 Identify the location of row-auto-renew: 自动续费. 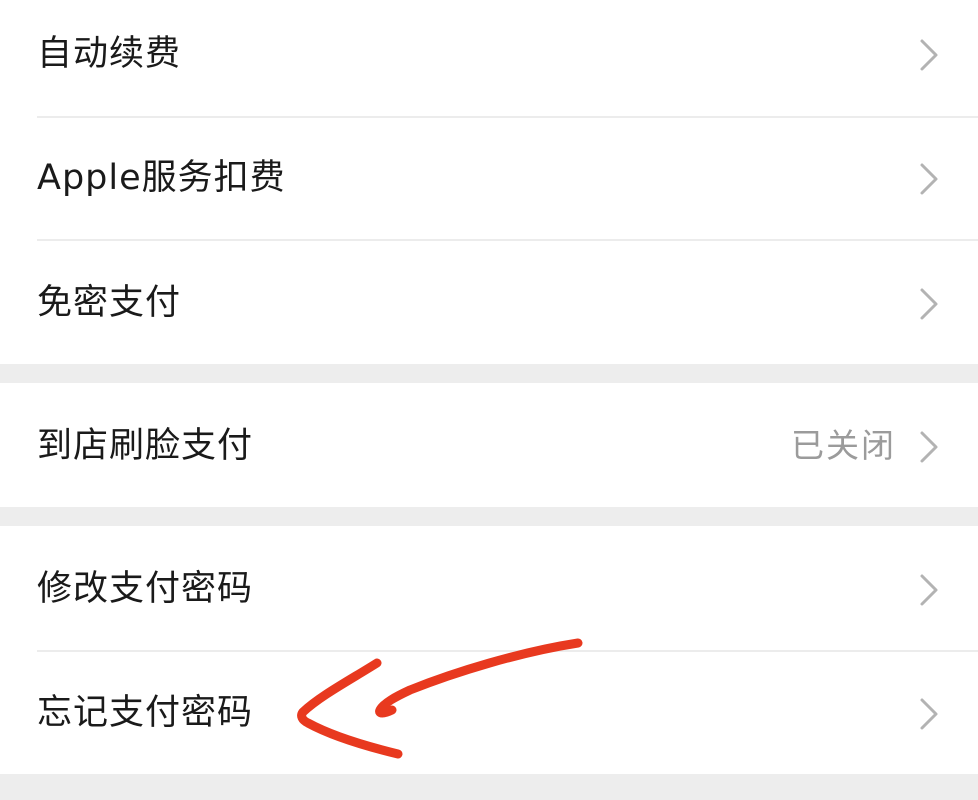
(489, 58).